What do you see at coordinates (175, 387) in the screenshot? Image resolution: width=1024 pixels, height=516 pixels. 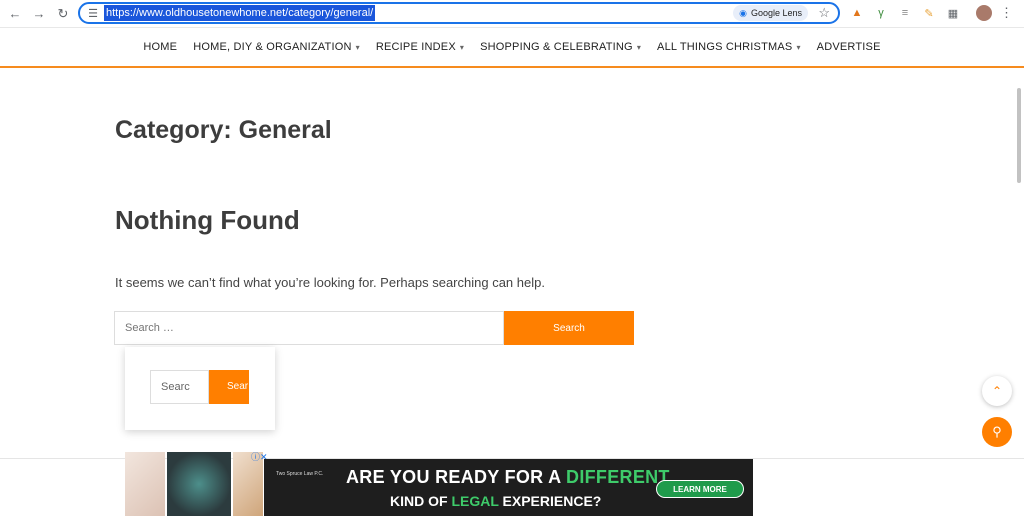 I see `popup-input-text: Searc` at bounding box center [175, 387].